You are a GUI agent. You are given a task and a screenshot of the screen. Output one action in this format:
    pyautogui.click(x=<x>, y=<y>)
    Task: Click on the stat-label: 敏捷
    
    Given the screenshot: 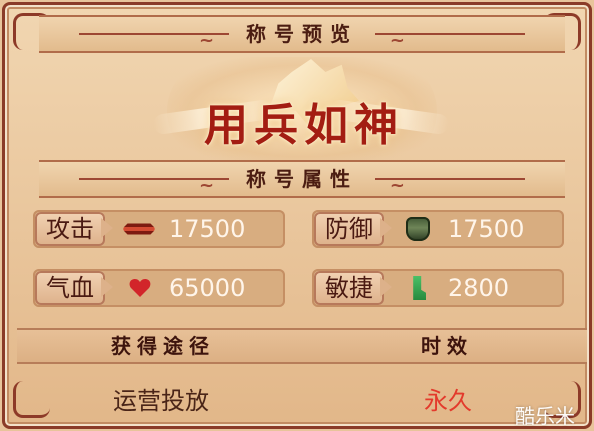 What is the action you would take?
    pyautogui.click(x=349, y=288)
    